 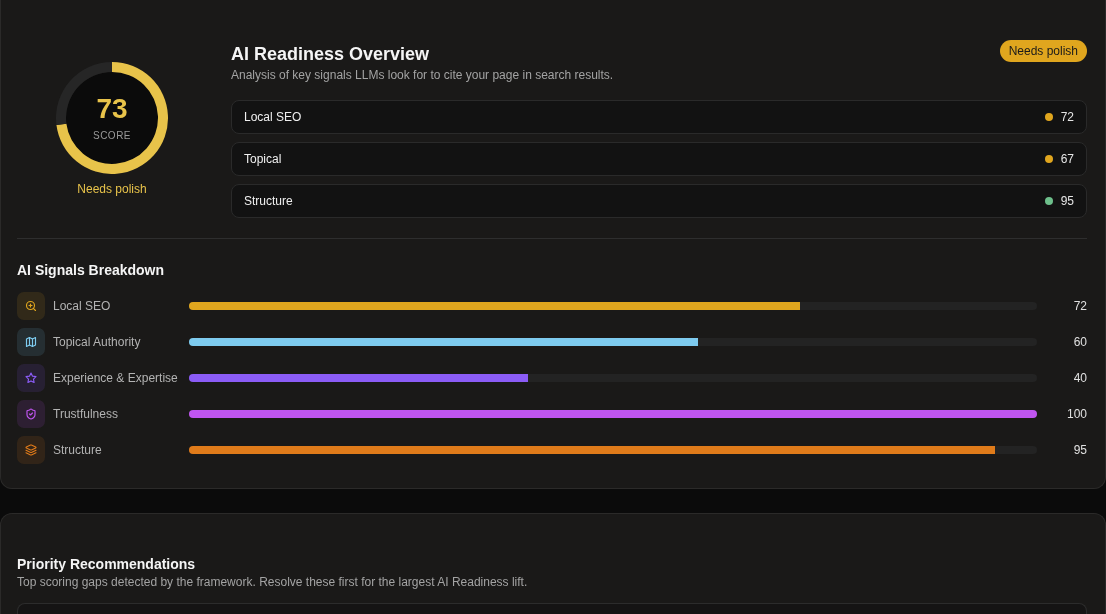 What do you see at coordinates (1079, 450) in the screenshot?
I see `signal-score: 95` at bounding box center [1079, 450].